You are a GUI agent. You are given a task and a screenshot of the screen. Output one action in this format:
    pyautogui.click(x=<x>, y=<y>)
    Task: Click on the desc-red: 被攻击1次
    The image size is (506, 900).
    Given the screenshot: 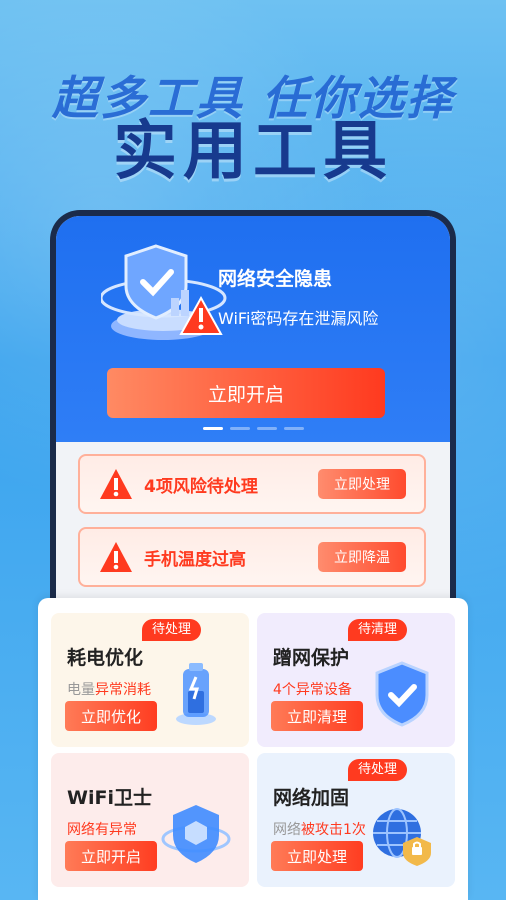 What is the action you would take?
    pyautogui.click(x=333, y=830)
    